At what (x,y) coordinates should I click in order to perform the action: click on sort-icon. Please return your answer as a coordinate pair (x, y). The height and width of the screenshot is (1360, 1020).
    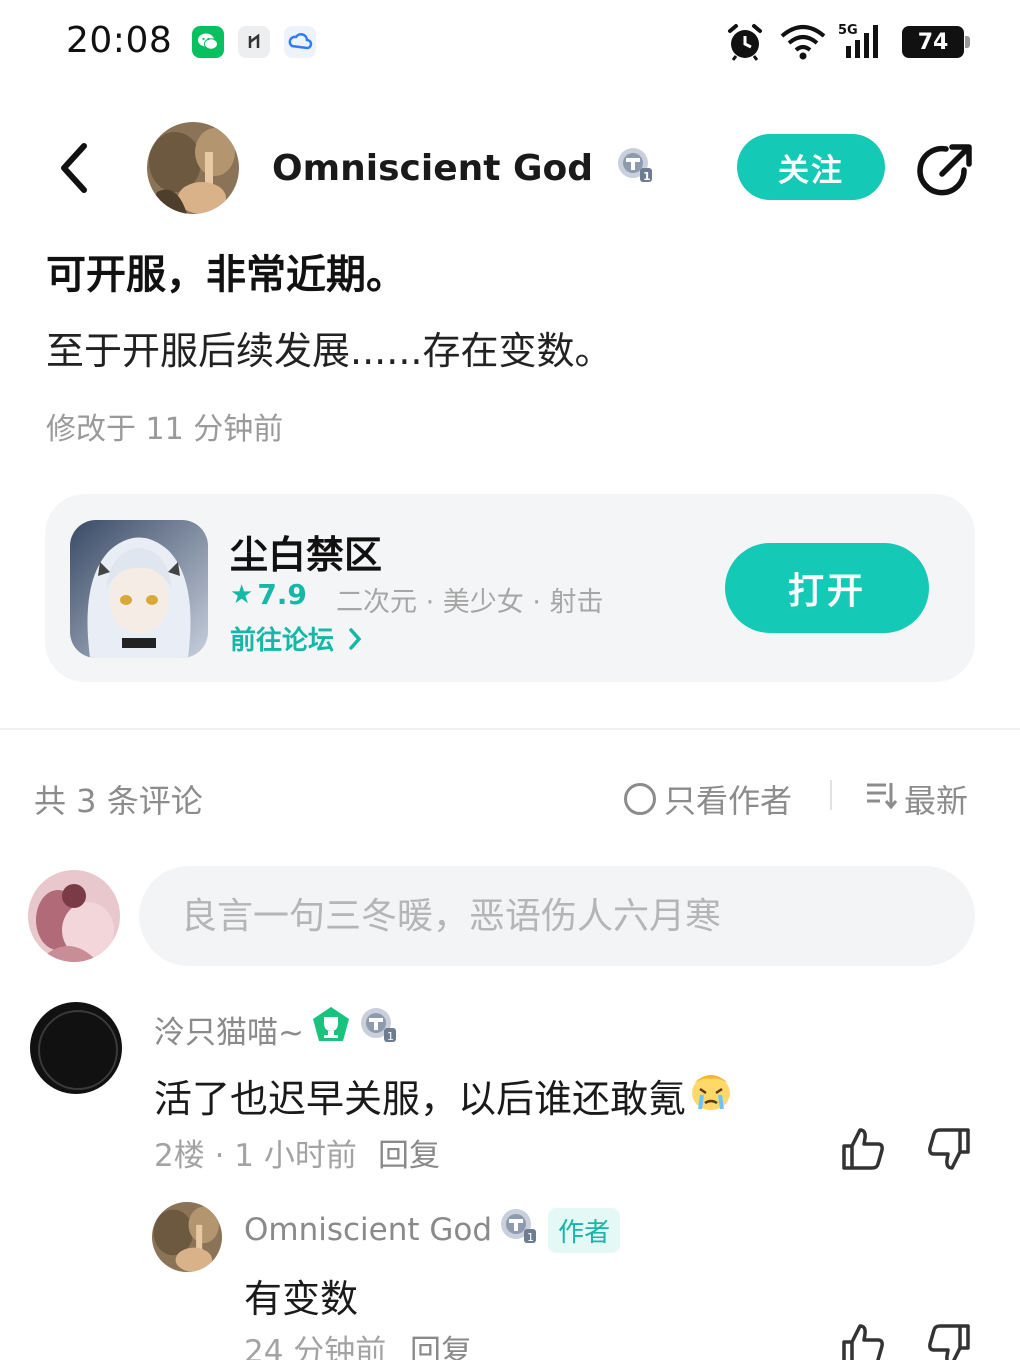
    Looking at the image, I should click on (881, 799).